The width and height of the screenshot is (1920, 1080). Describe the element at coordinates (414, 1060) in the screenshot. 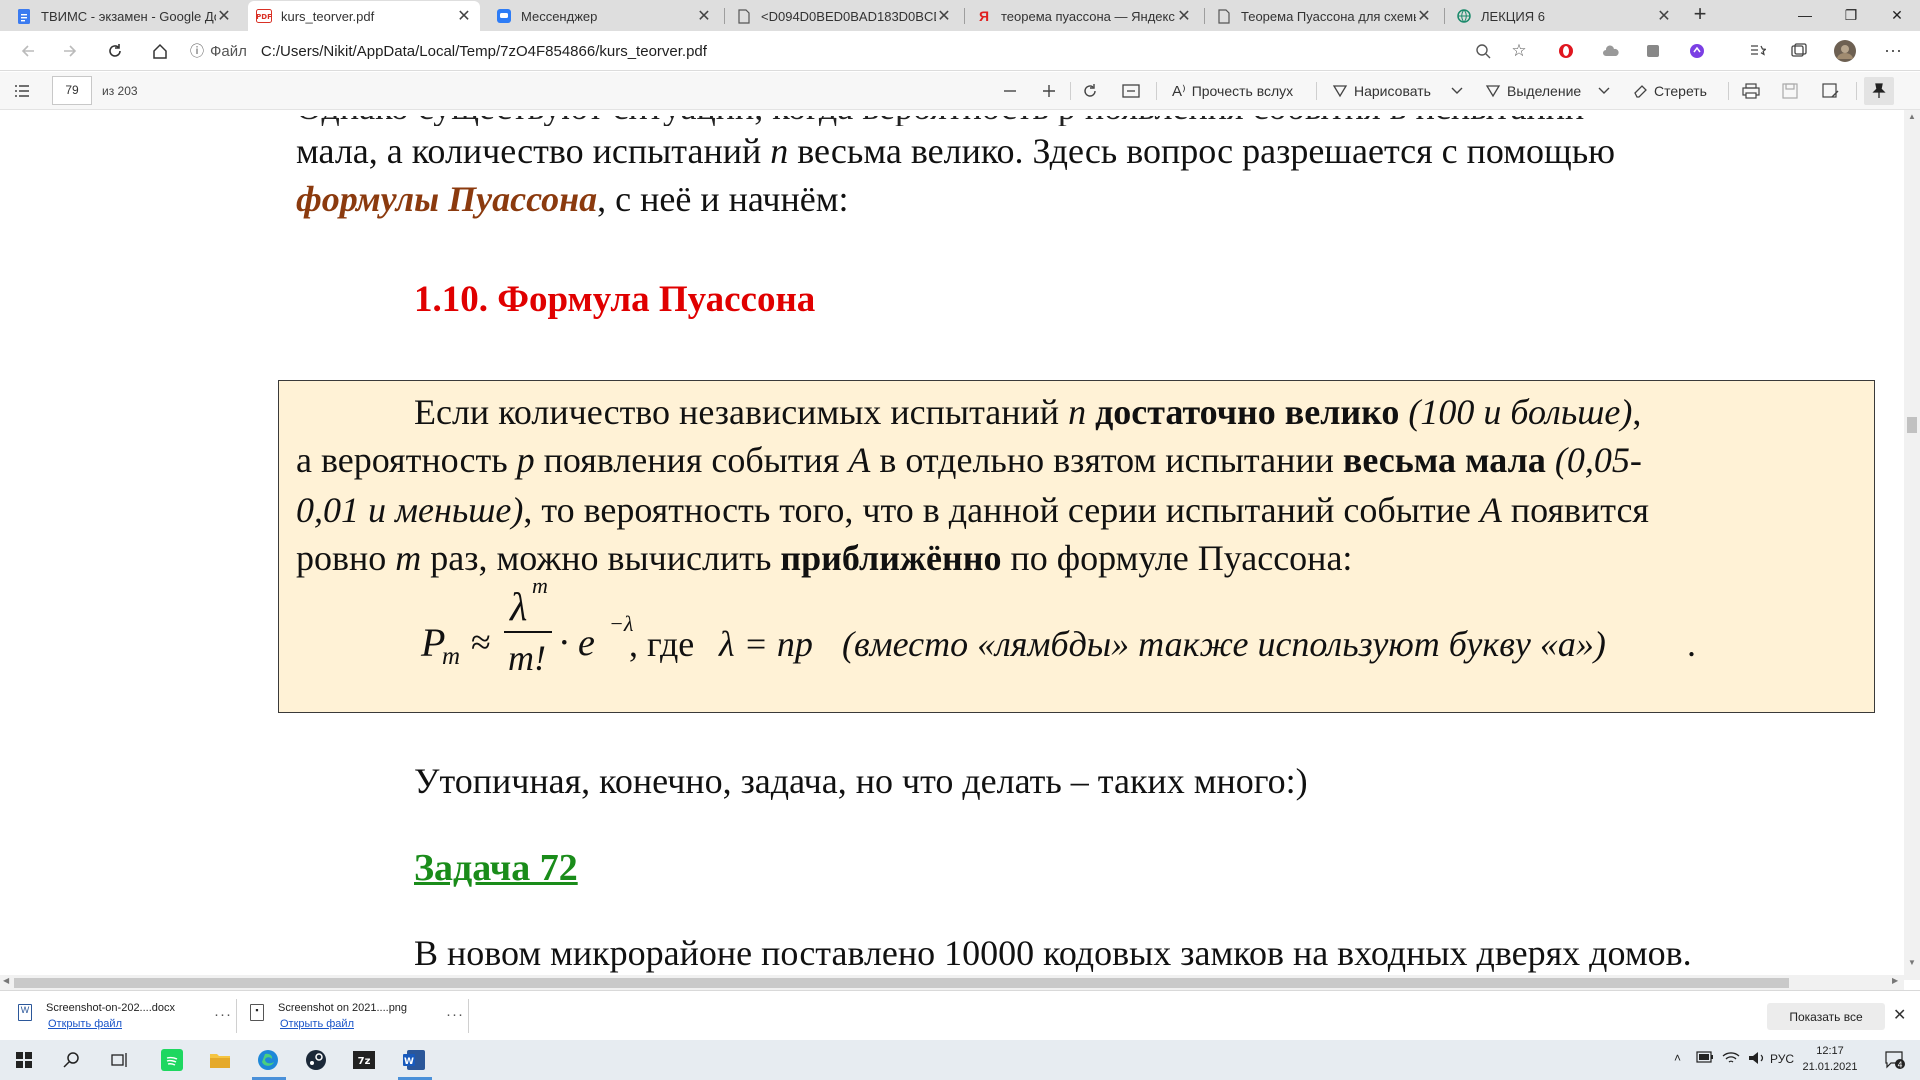

I see `word-icon: W` at that location.